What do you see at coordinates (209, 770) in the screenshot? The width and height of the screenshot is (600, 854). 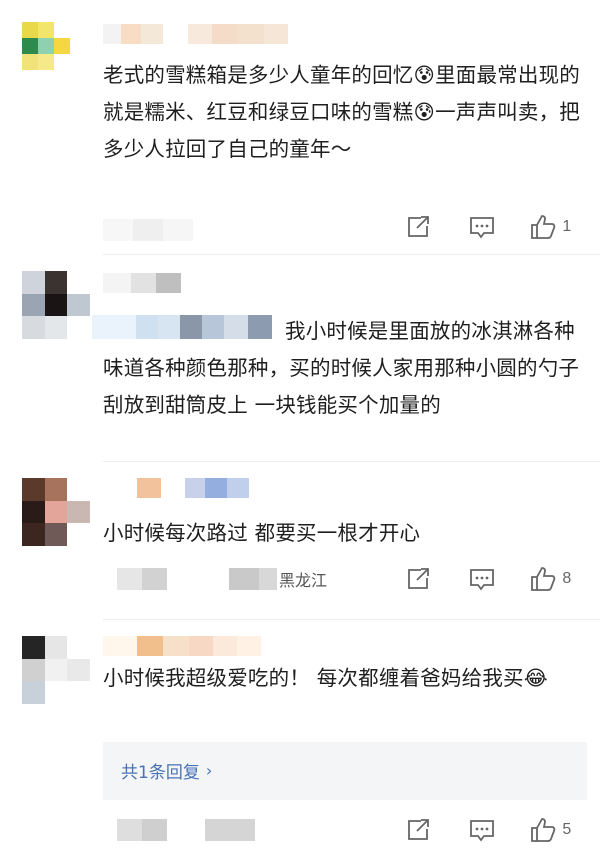 I see `chevron-right-icon: ›` at bounding box center [209, 770].